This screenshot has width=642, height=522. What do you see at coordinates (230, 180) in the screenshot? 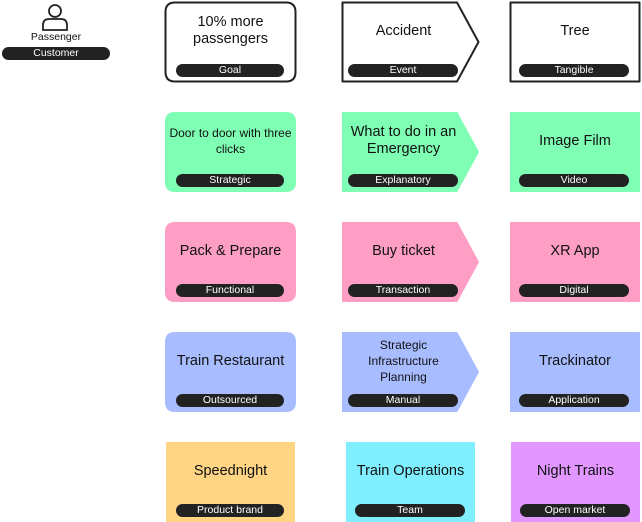
I see `node-tag: Strategic` at bounding box center [230, 180].